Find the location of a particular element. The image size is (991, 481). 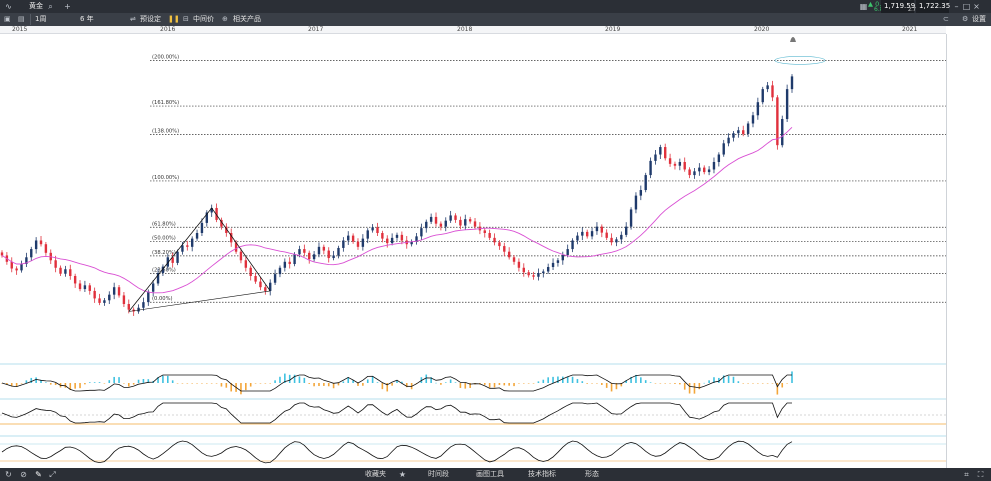

midprice-button: 中间价 is located at coordinates (203, 19).